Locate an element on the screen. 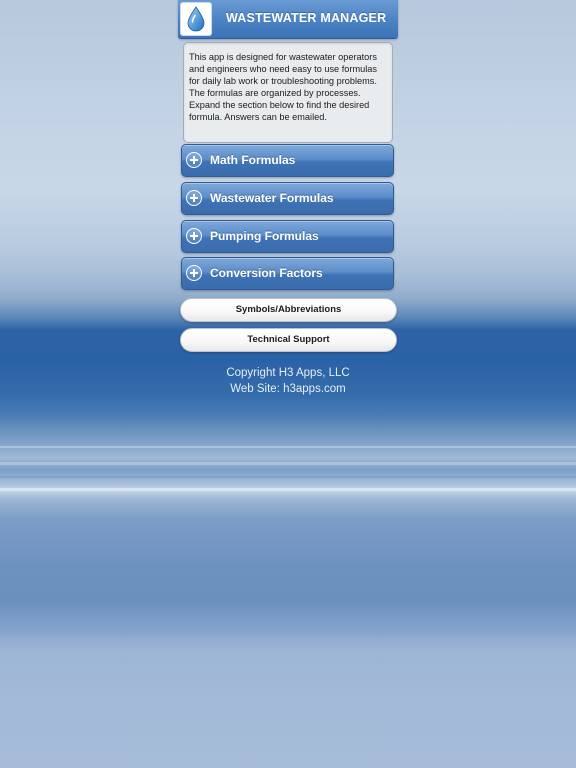  website-link: Web Site: h3apps.com is located at coordinates (288, 389).